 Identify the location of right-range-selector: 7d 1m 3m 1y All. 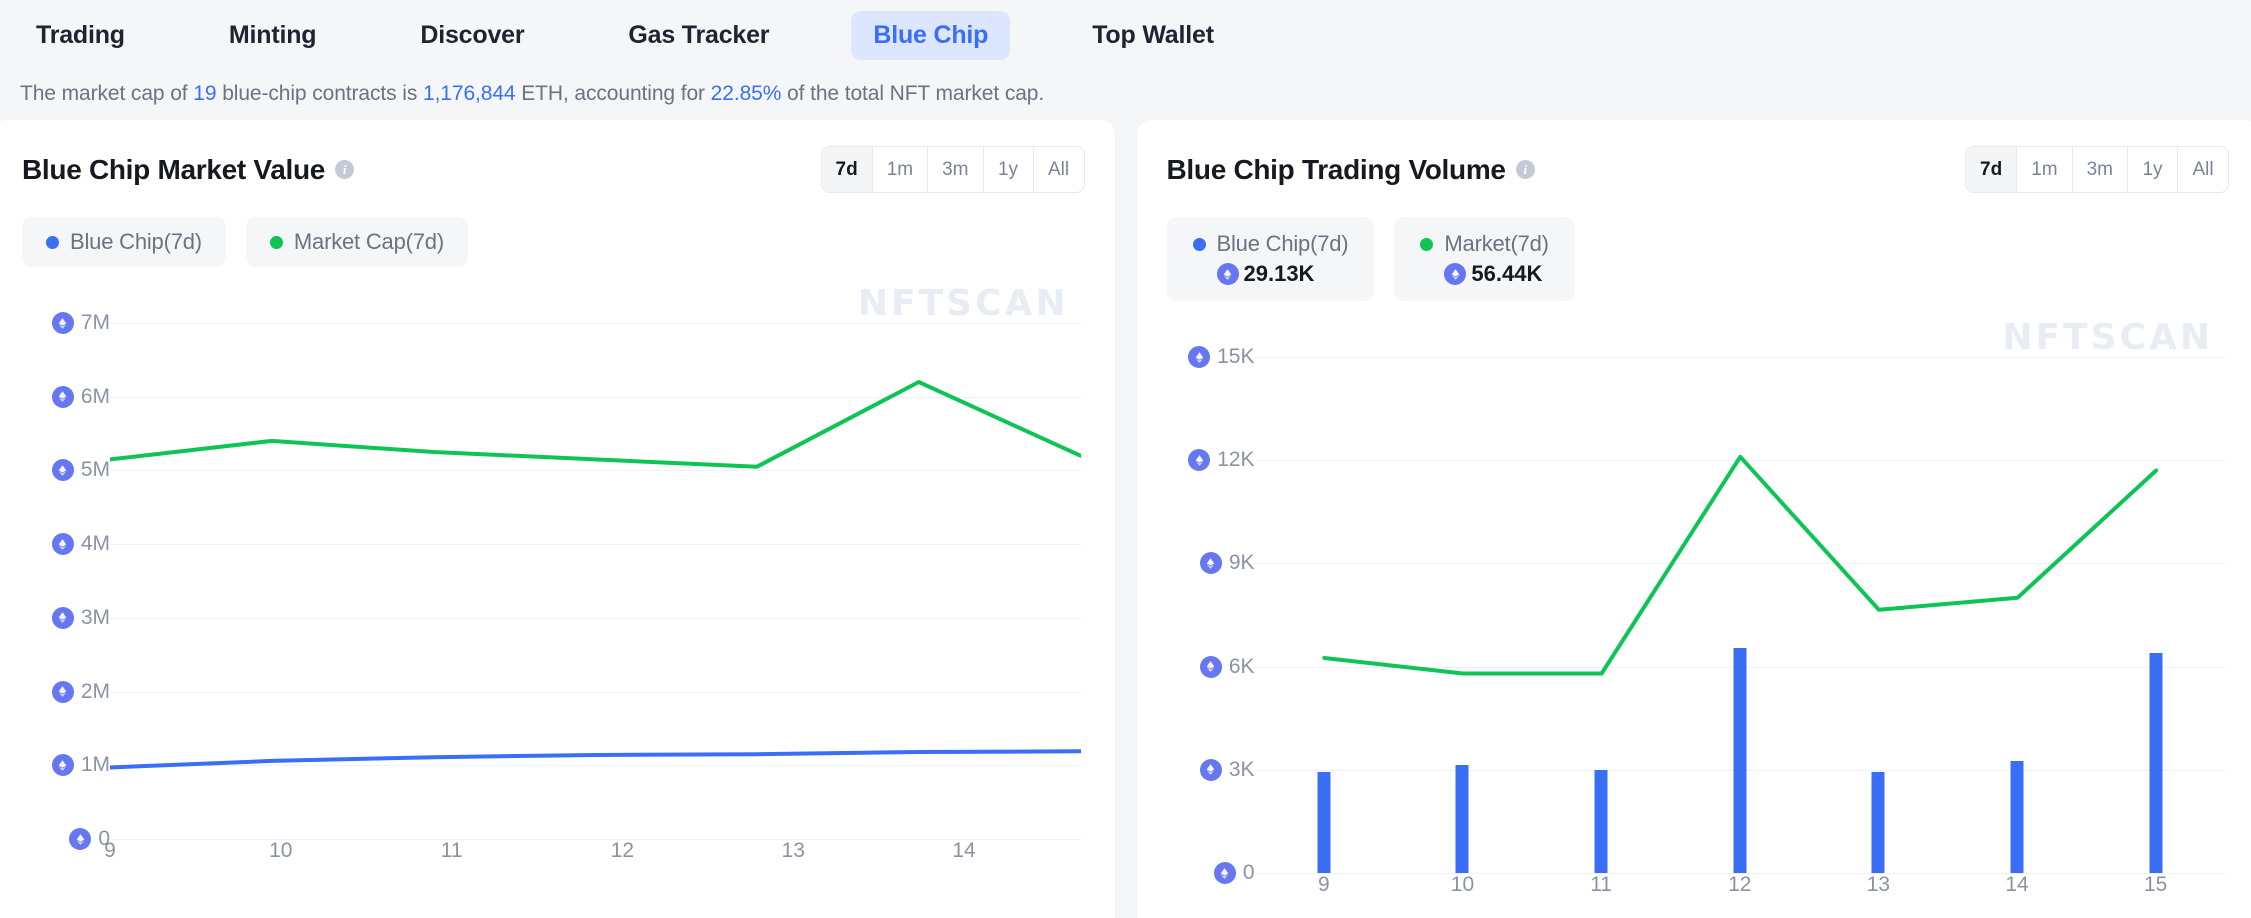
(2097, 169).